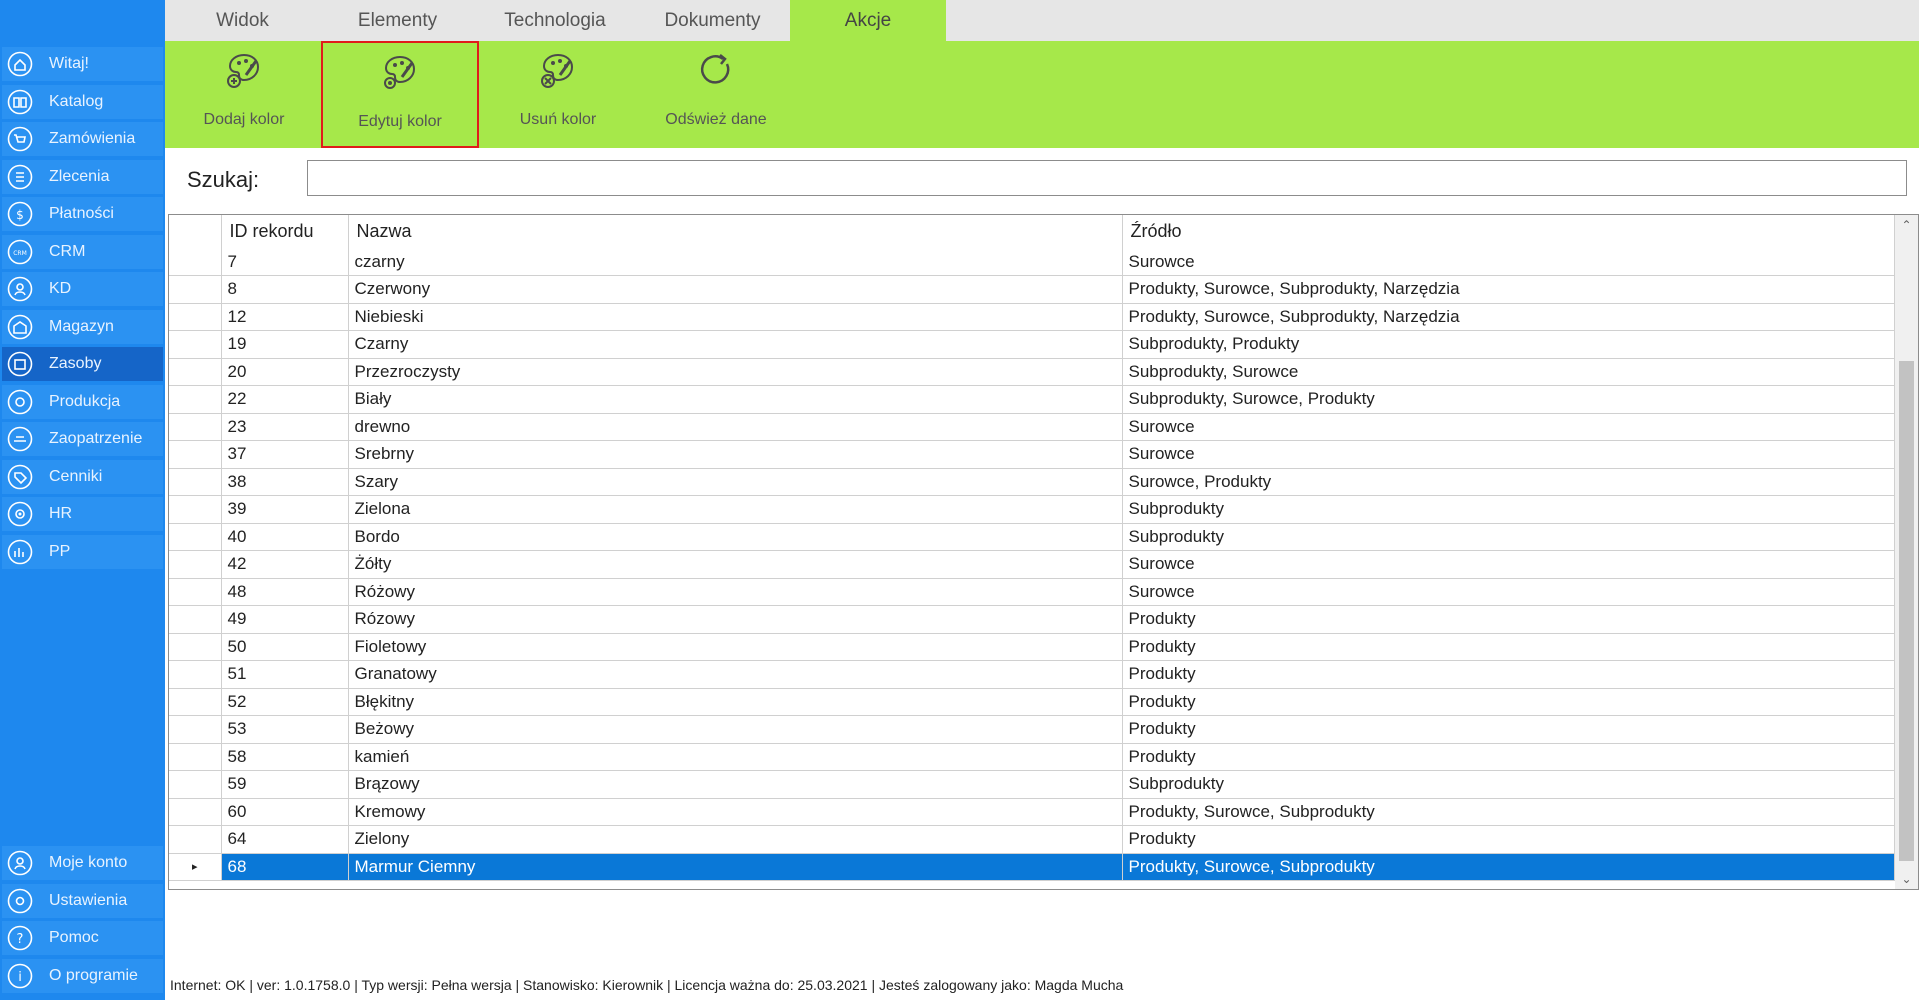  Describe the element at coordinates (712, 20) in the screenshot. I see `tab-dokumenty: Dokumenty` at that location.